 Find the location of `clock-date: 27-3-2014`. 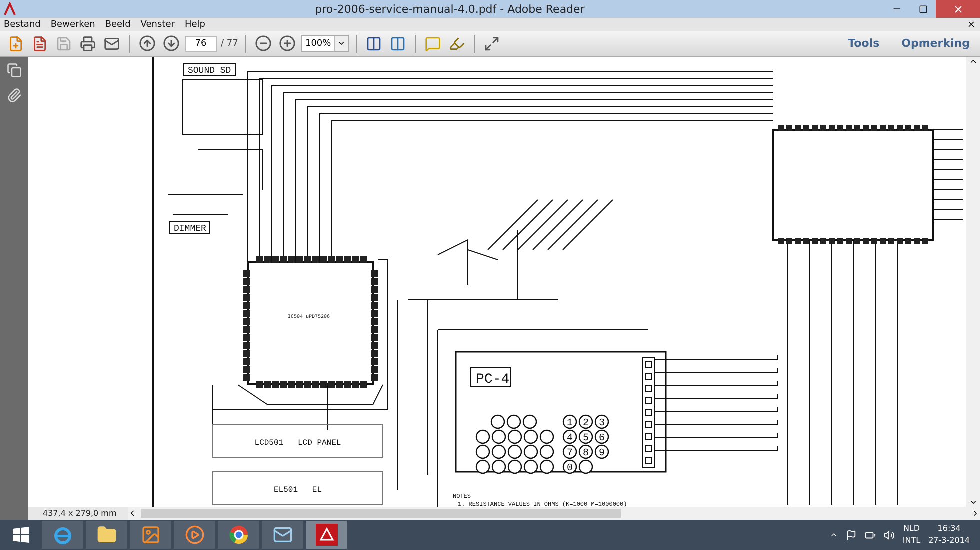

clock-date: 27-3-2014 is located at coordinates (949, 541).